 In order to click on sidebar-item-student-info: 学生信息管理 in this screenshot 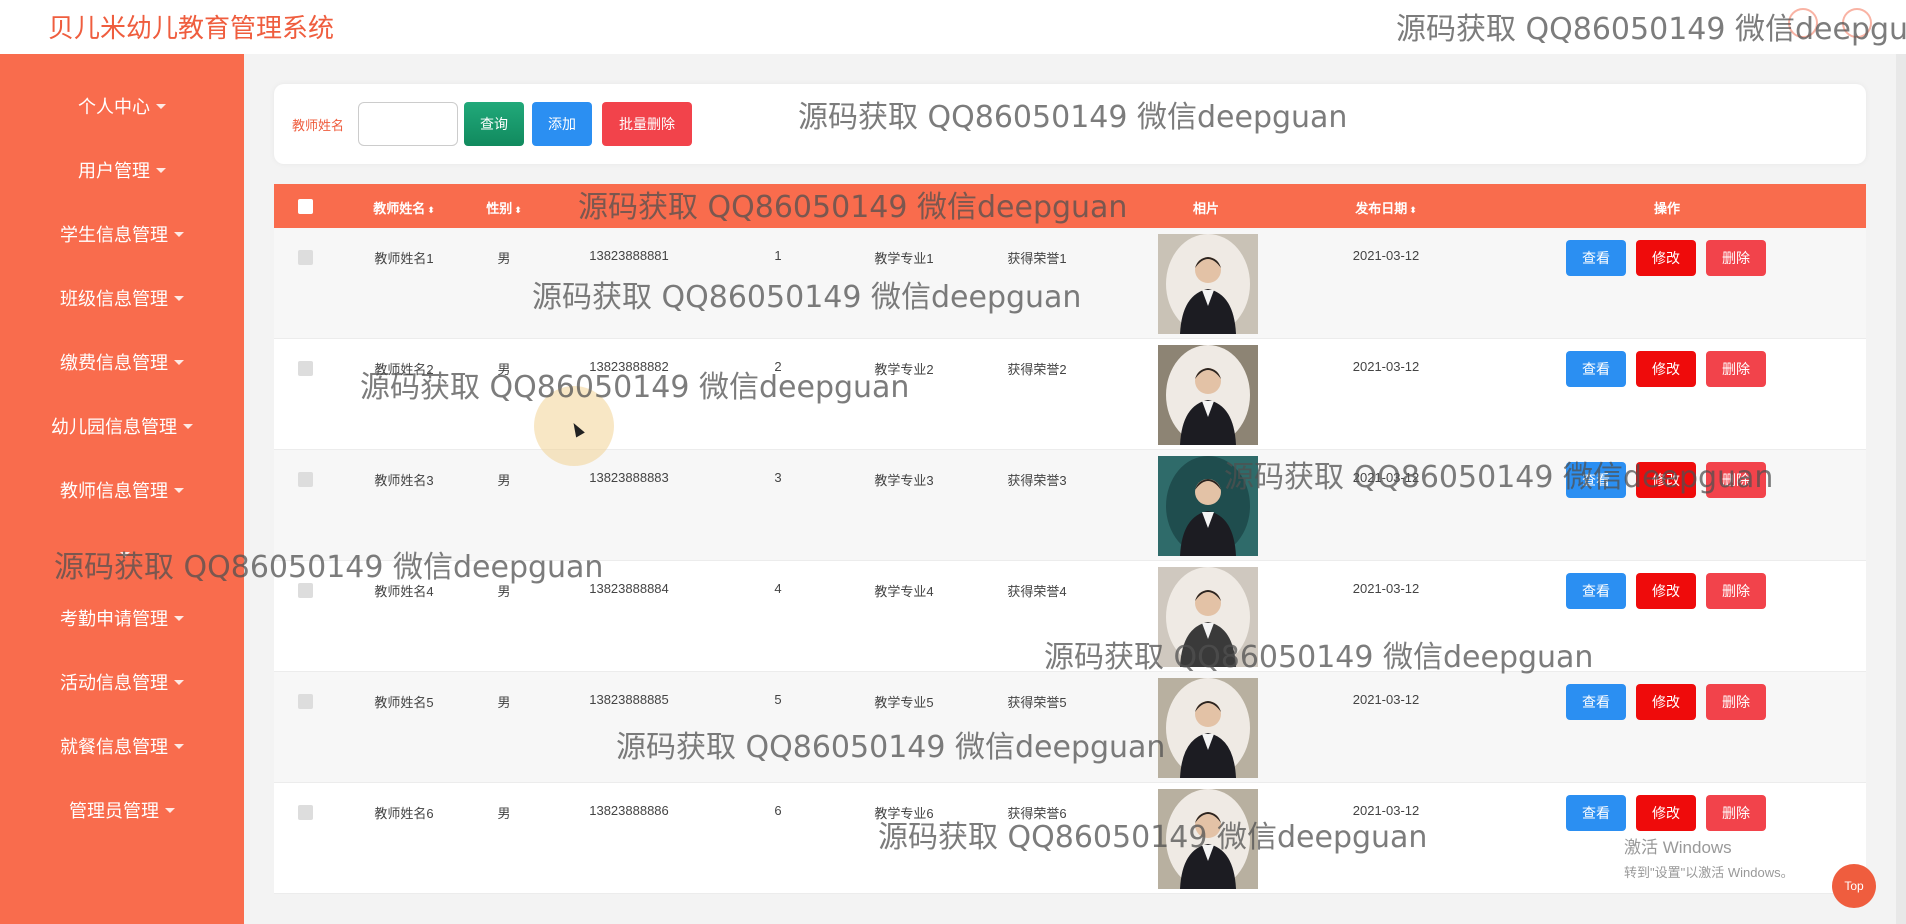, I will do `click(122, 234)`.